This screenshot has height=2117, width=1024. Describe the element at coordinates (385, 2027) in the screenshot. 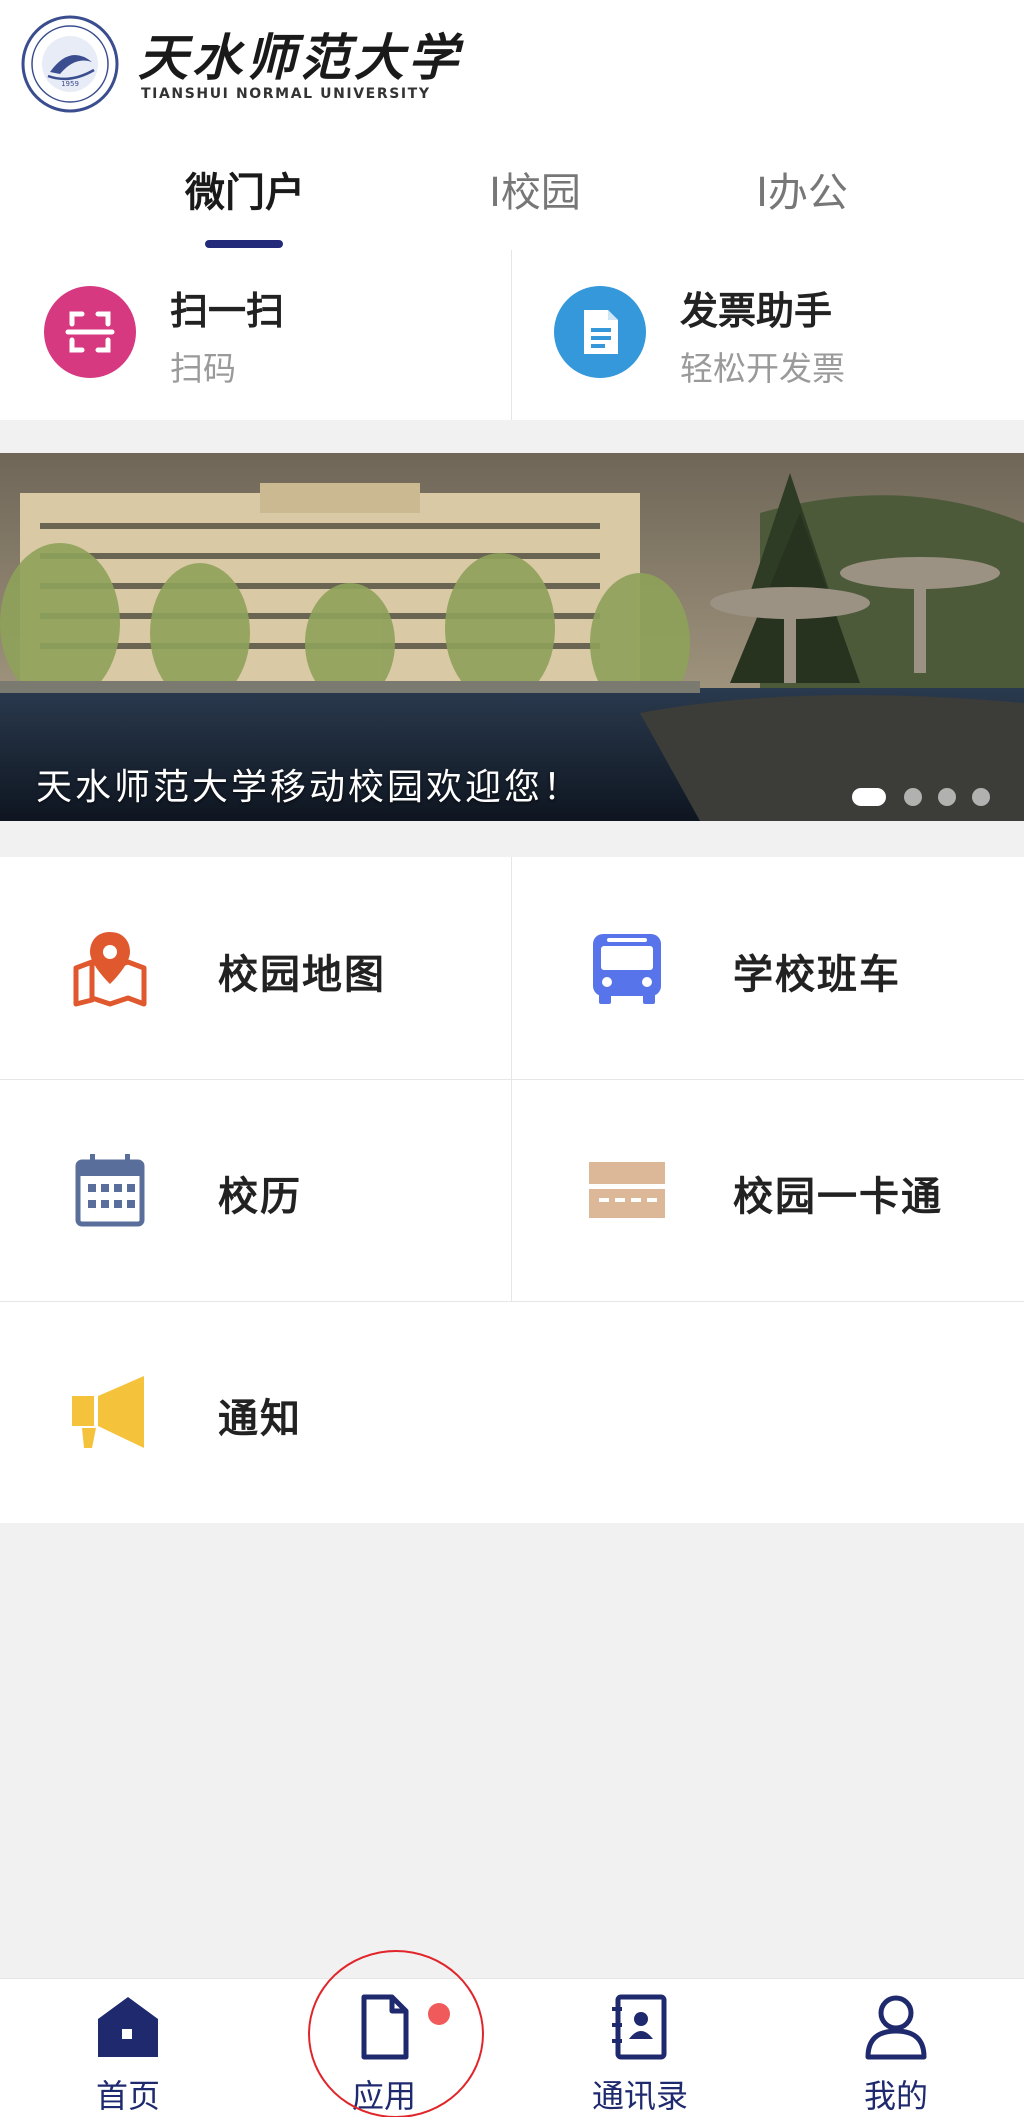

I see `document-icon` at that location.